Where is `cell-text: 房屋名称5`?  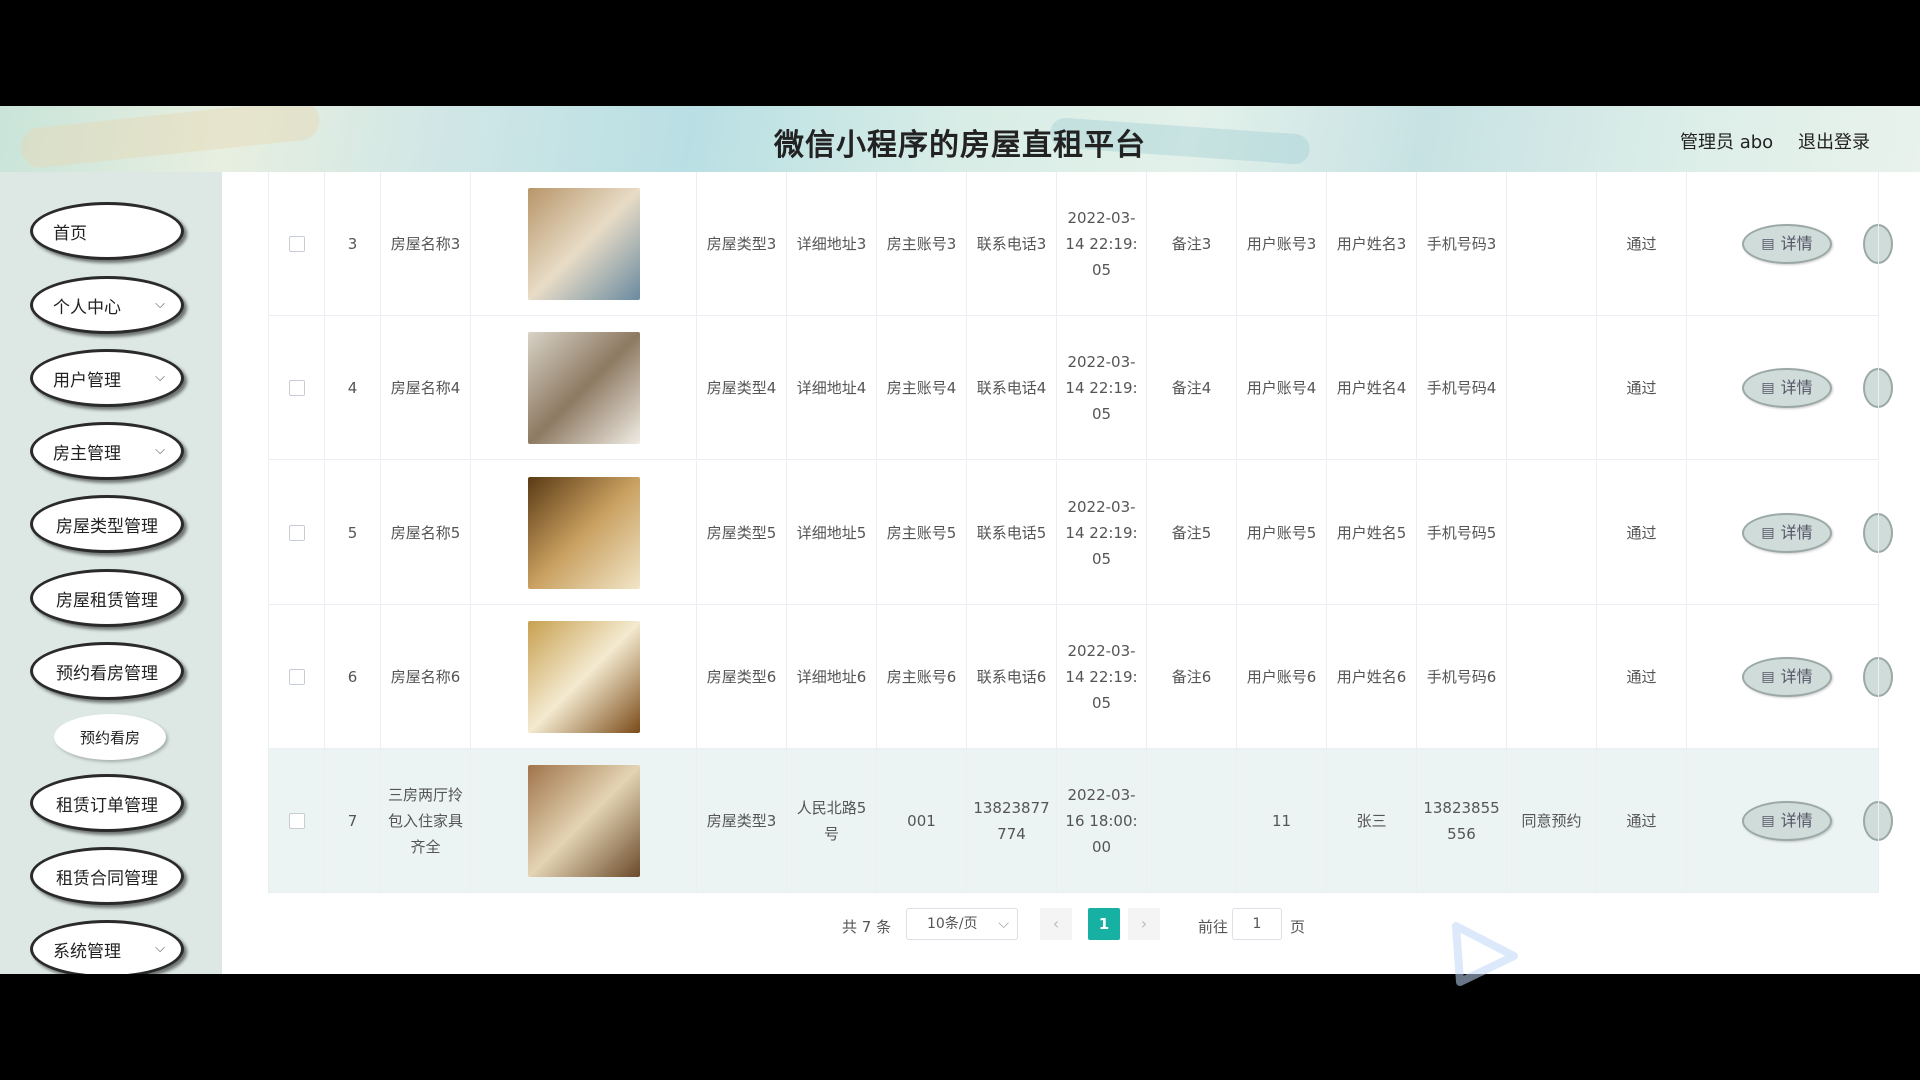
cell-text: 房屋名称5 is located at coordinates (425, 533).